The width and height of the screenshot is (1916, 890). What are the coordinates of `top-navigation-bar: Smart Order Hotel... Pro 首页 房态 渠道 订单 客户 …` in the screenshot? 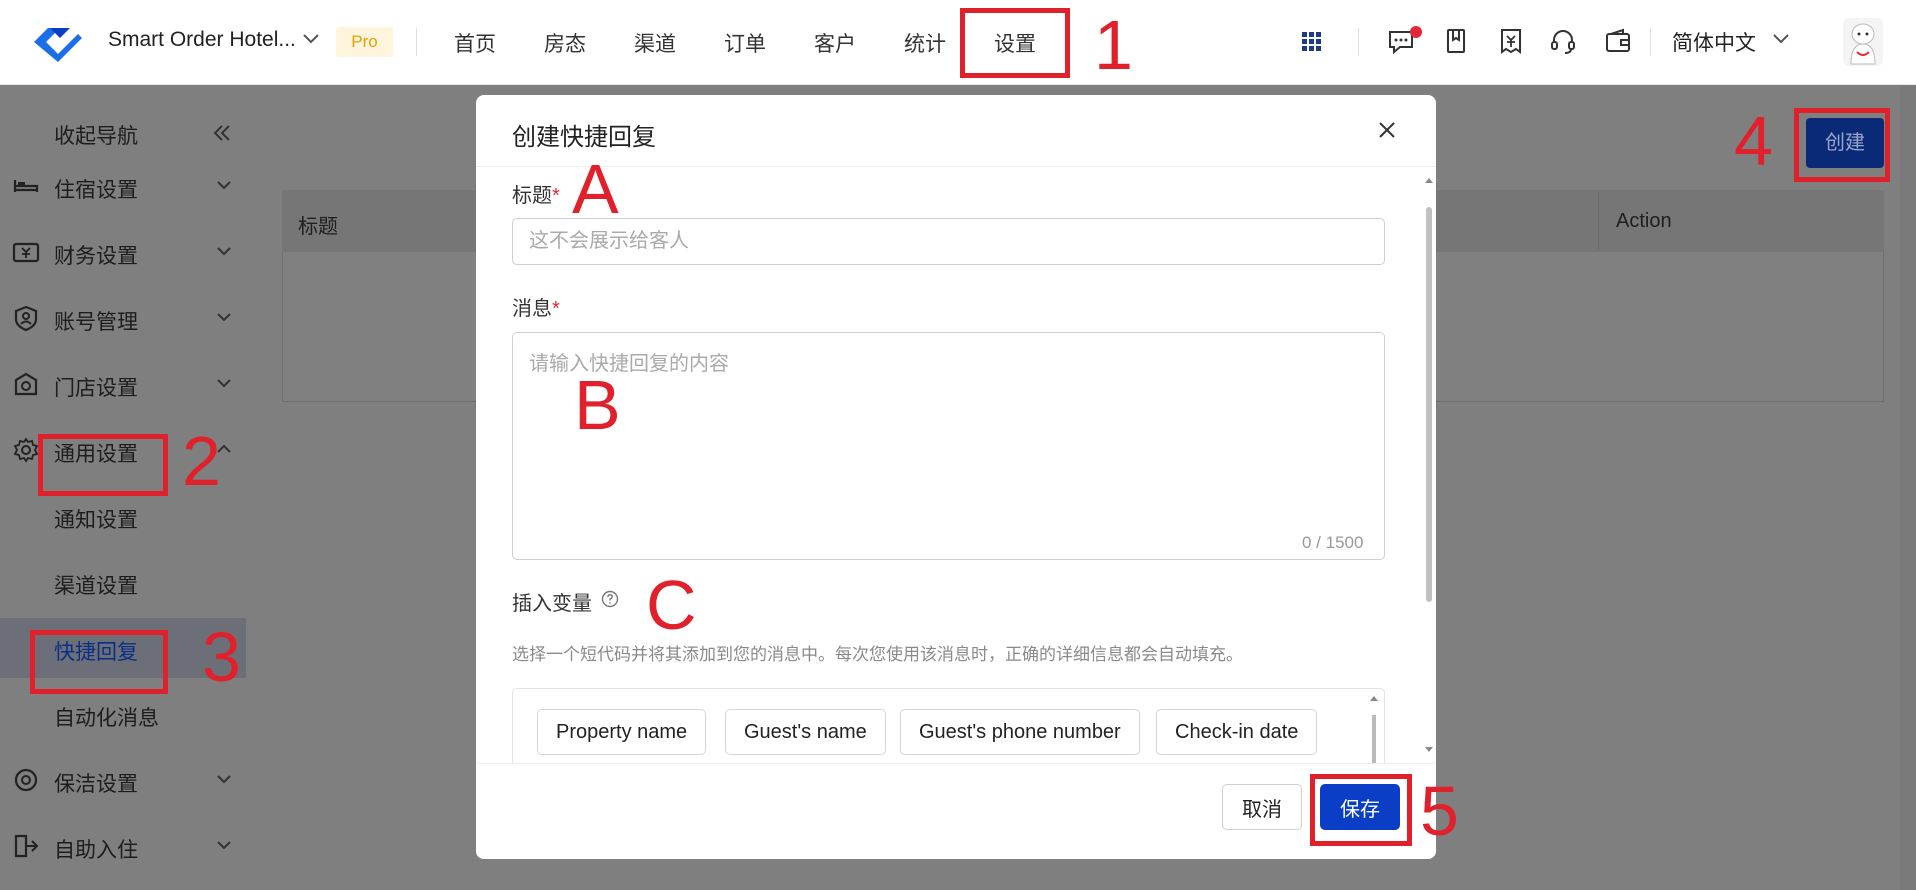 It's located at (958, 42).